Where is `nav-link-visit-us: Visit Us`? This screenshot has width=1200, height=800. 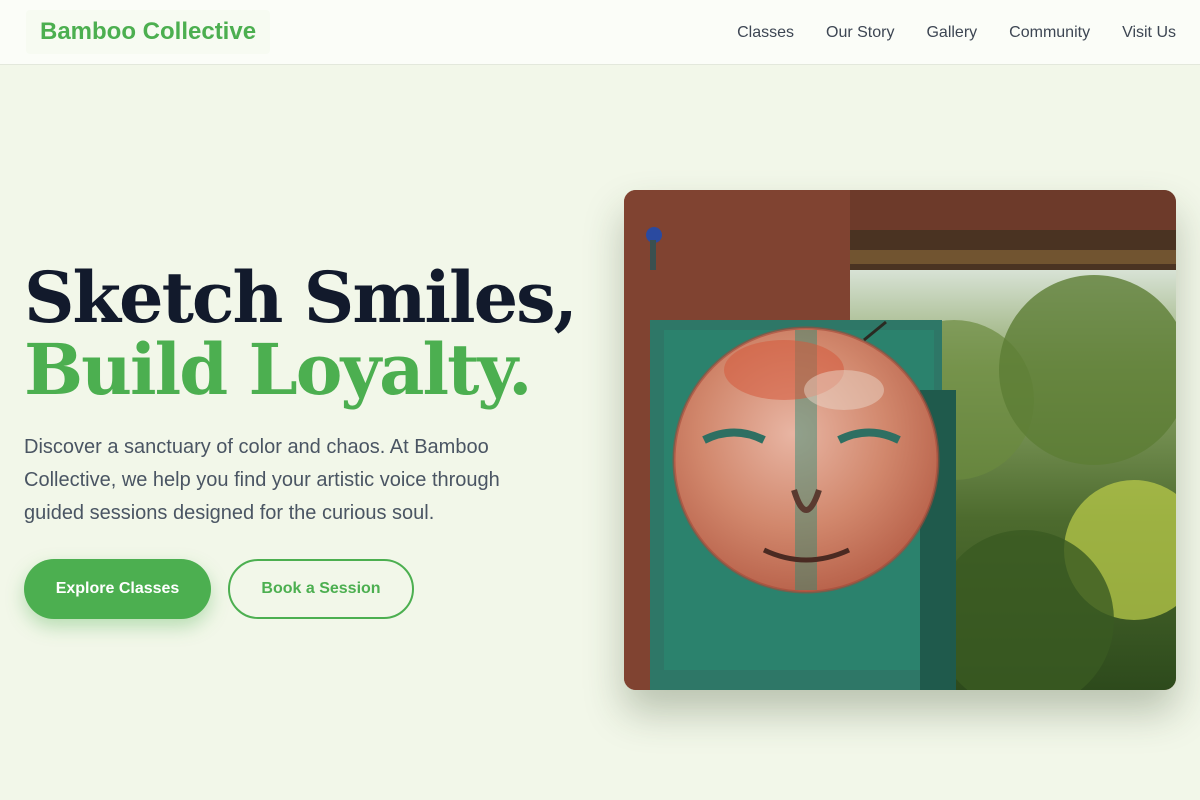
nav-link-visit-us: Visit Us is located at coordinates (1149, 33).